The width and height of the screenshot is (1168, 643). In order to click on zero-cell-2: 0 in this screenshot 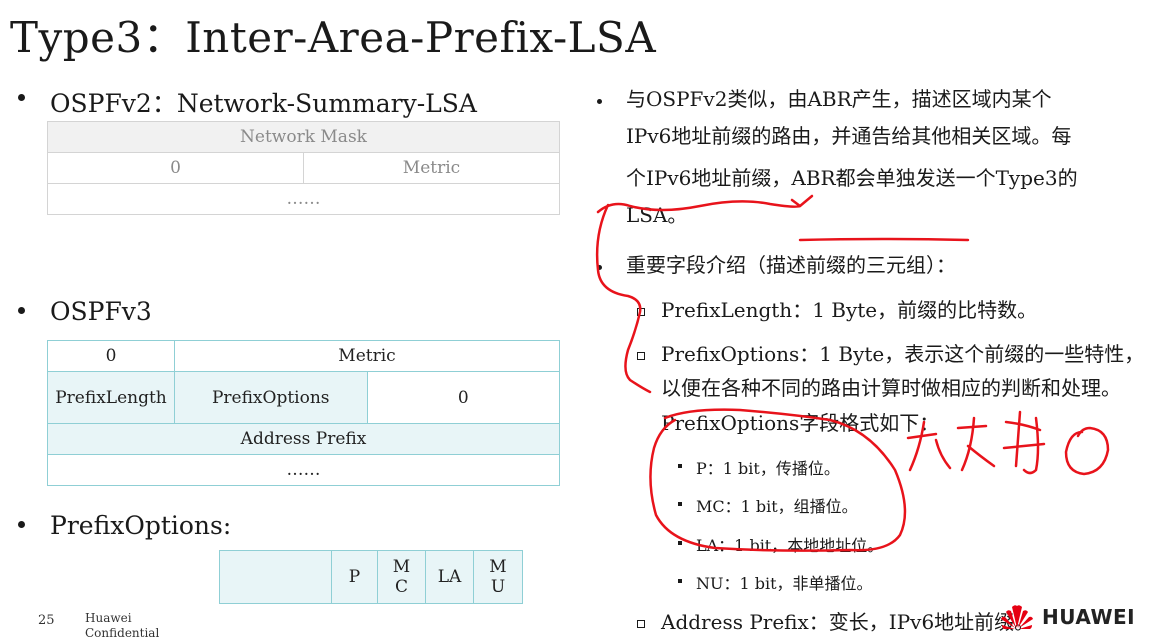, I will do `click(463, 397)`.